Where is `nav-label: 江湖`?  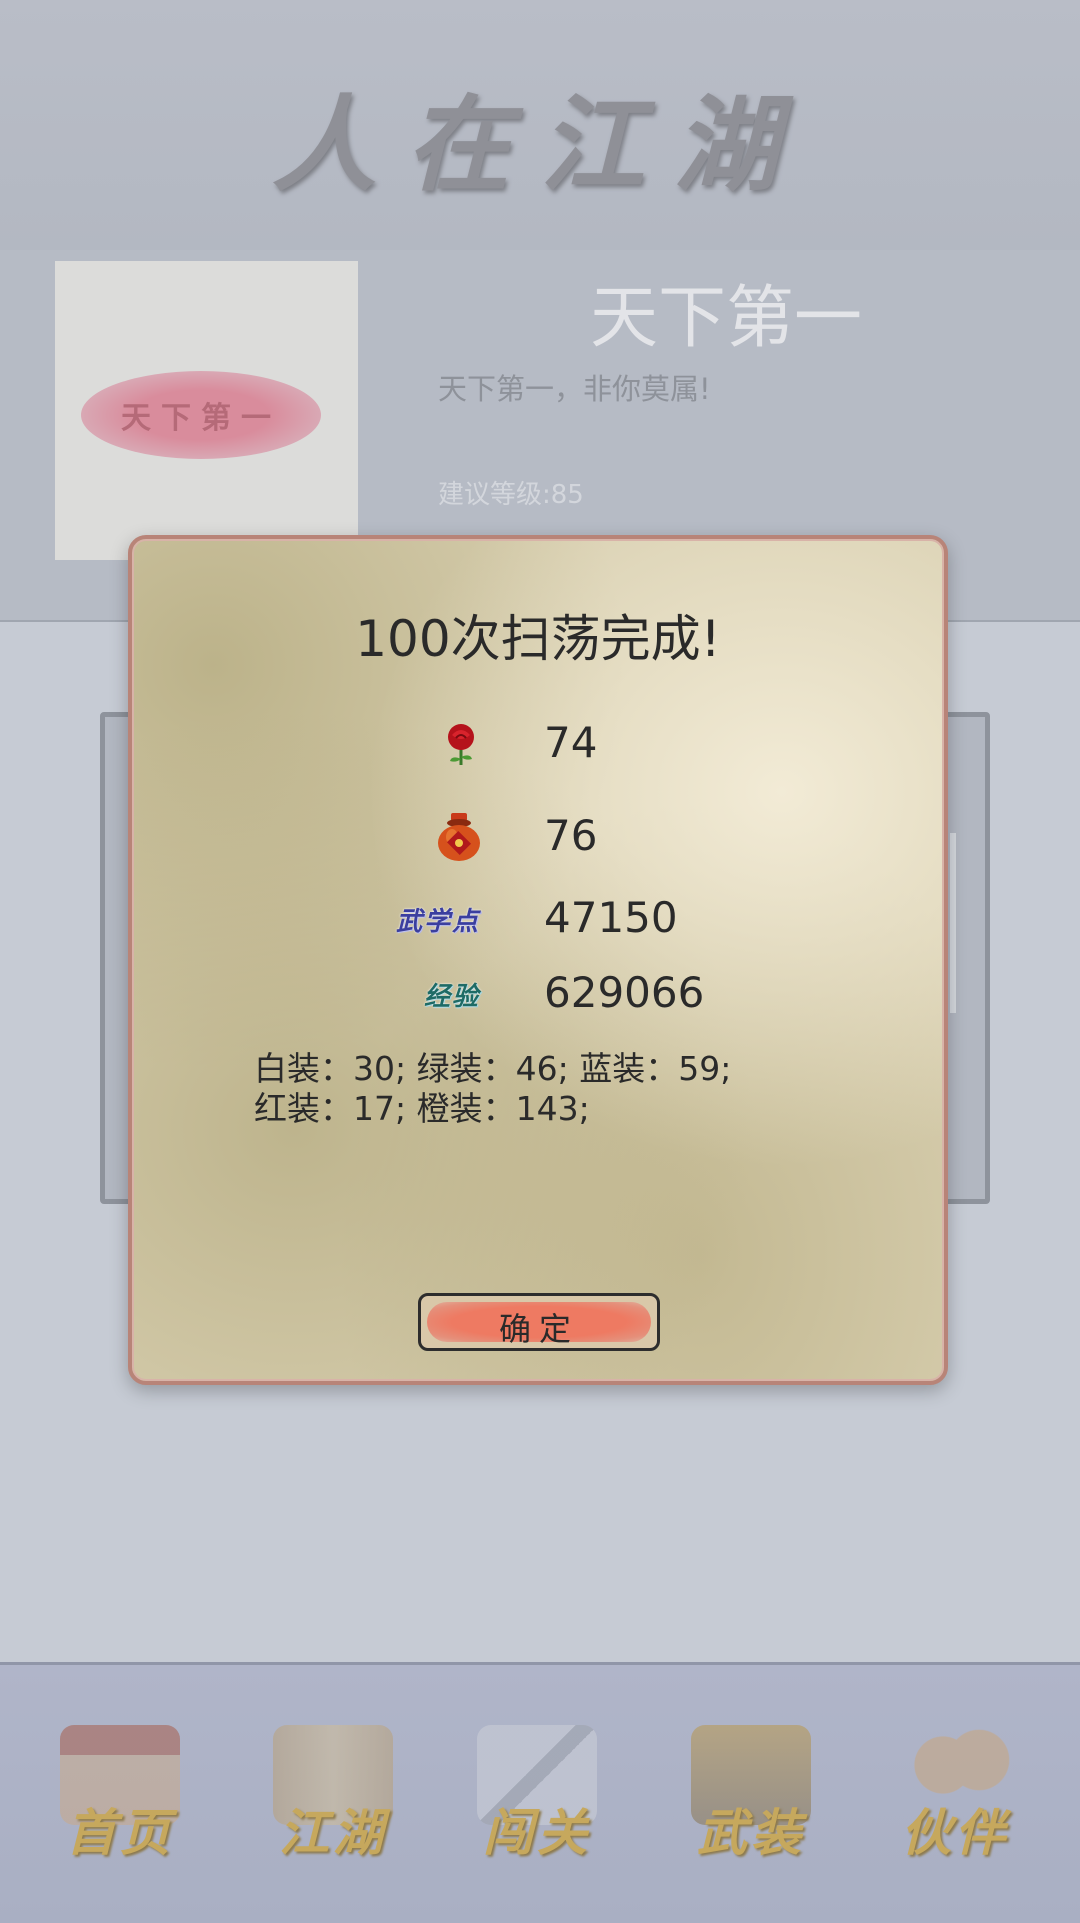 nav-label: 江湖 is located at coordinates (333, 1832).